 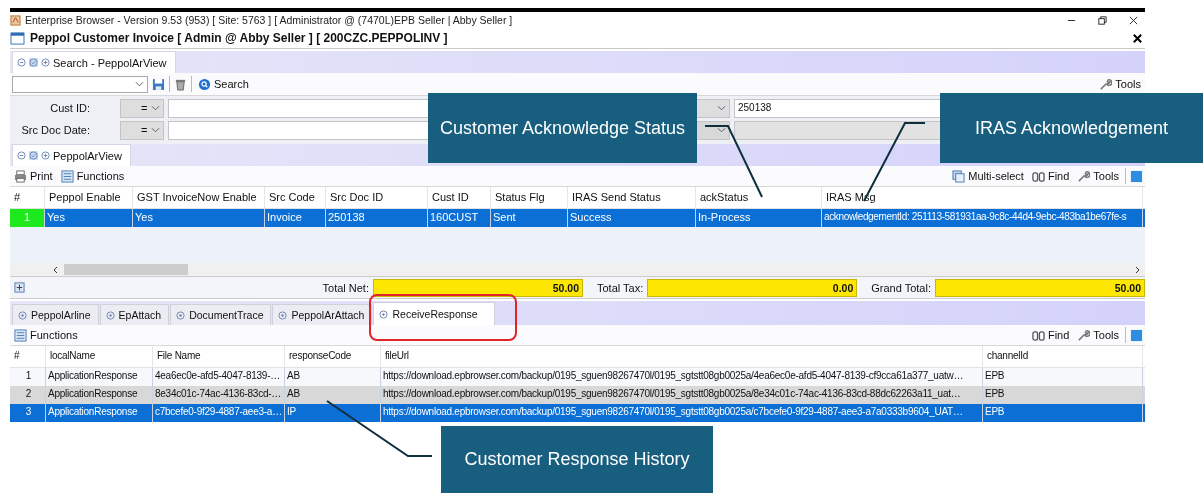 What do you see at coordinates (1071, 128) in the screenshot?
I see `callout-tooltip: IRAS Acknowledgement` at bounding box center [1071, 128].